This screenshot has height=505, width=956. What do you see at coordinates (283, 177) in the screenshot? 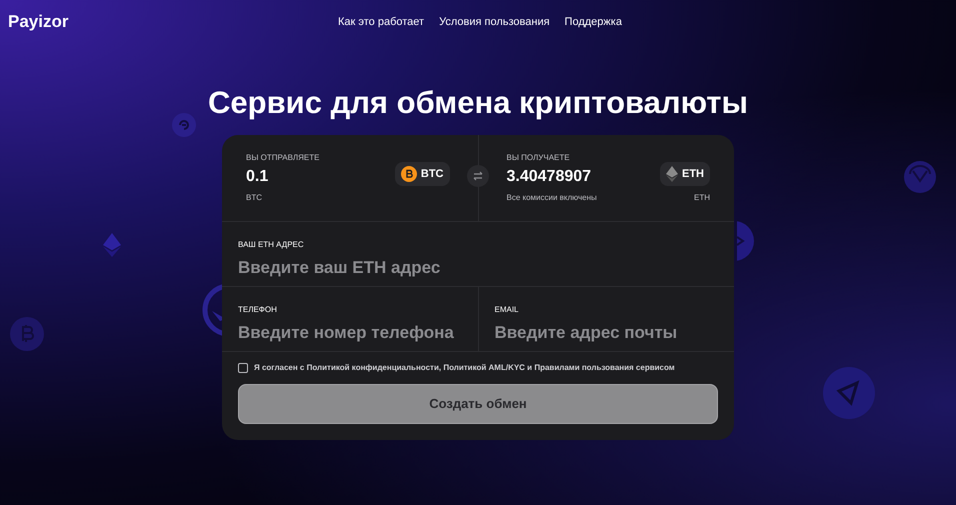
I see `amount-value: 0.1` at bounding box center [283, 177].